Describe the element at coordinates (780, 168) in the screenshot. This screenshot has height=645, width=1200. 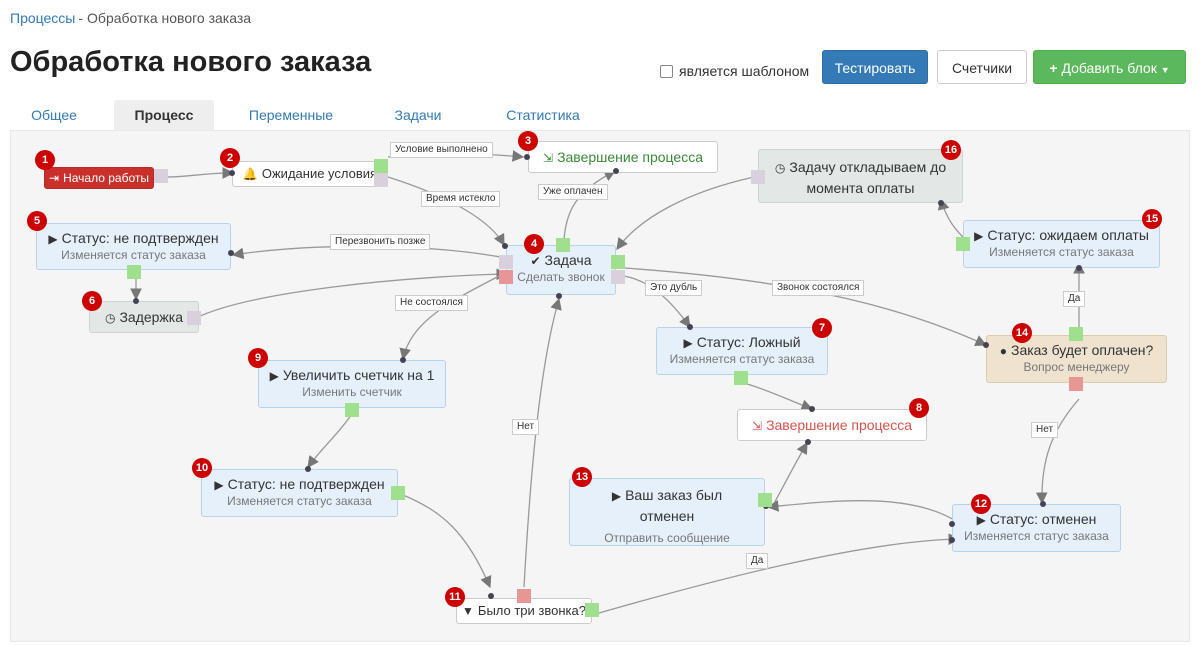
I see `clock-icon: ◷` at that location.